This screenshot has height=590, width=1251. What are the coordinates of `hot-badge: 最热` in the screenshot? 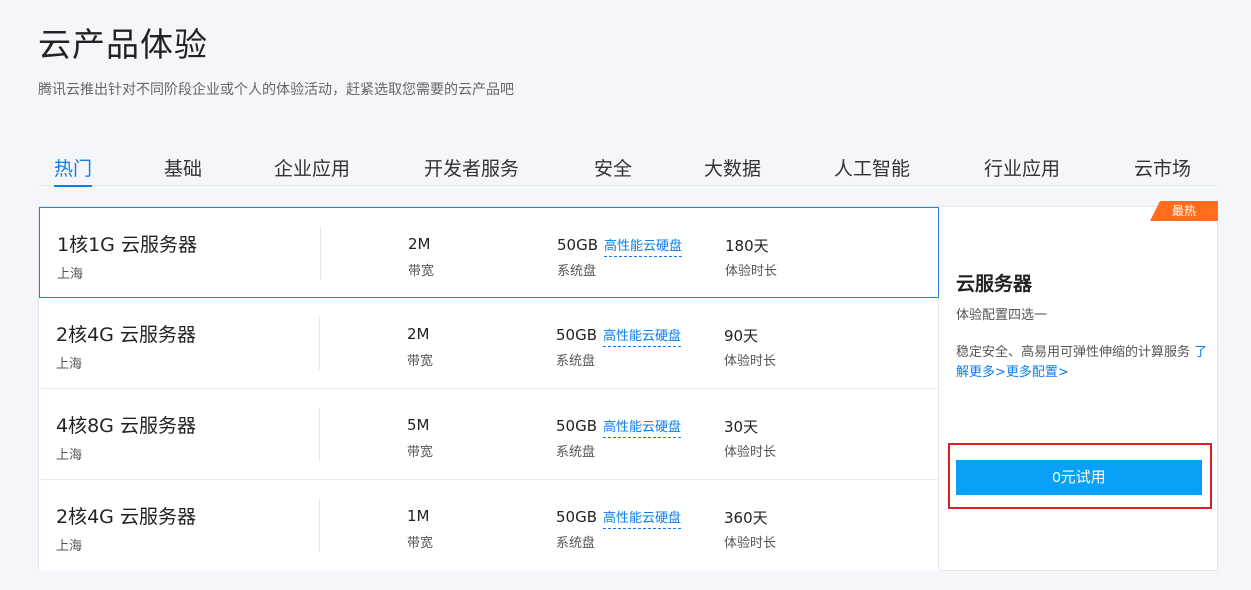 It's located at (1184, 211).